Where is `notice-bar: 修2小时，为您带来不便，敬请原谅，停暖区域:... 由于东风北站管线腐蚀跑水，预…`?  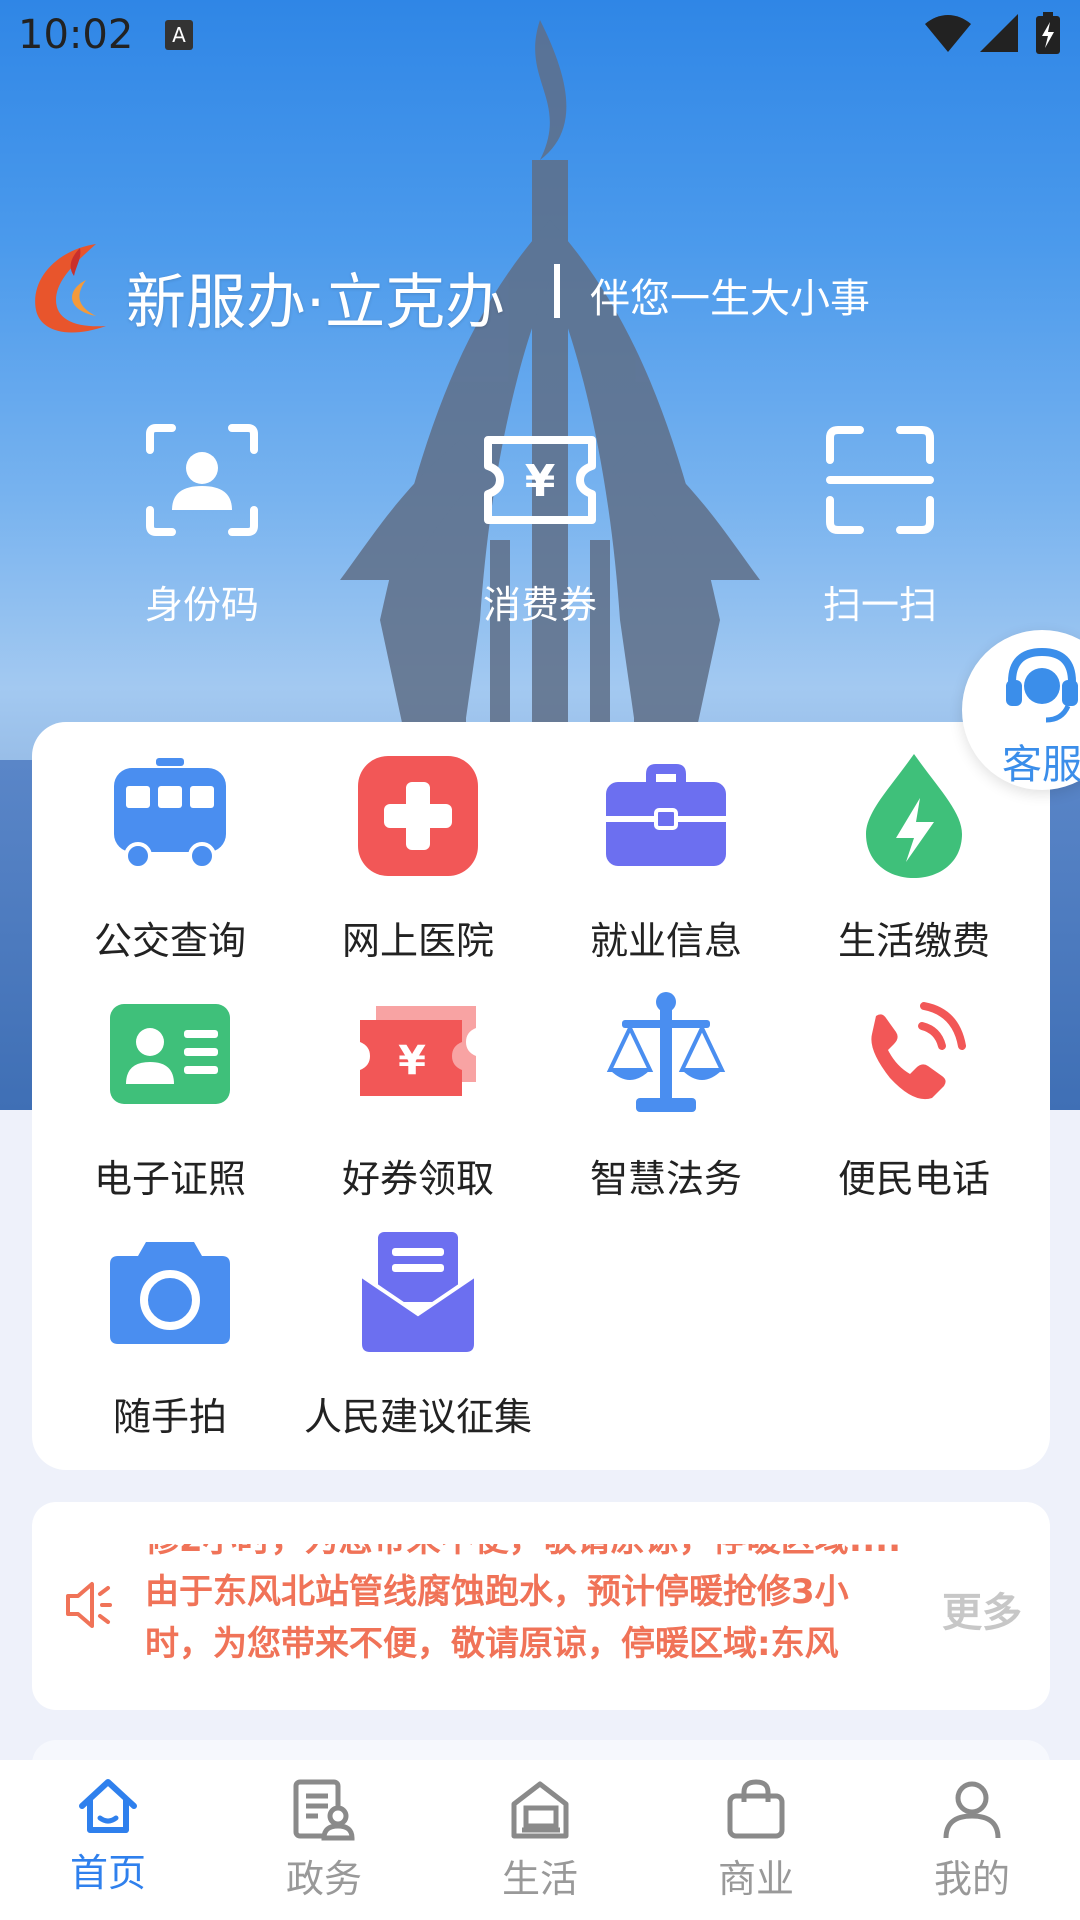 notice-bar: 修2小时，为您带来不便，敬请原谅，停暖区域:... 由于东风北站管线腐蚀跑水，预… is located at coordinates (541, 1606).